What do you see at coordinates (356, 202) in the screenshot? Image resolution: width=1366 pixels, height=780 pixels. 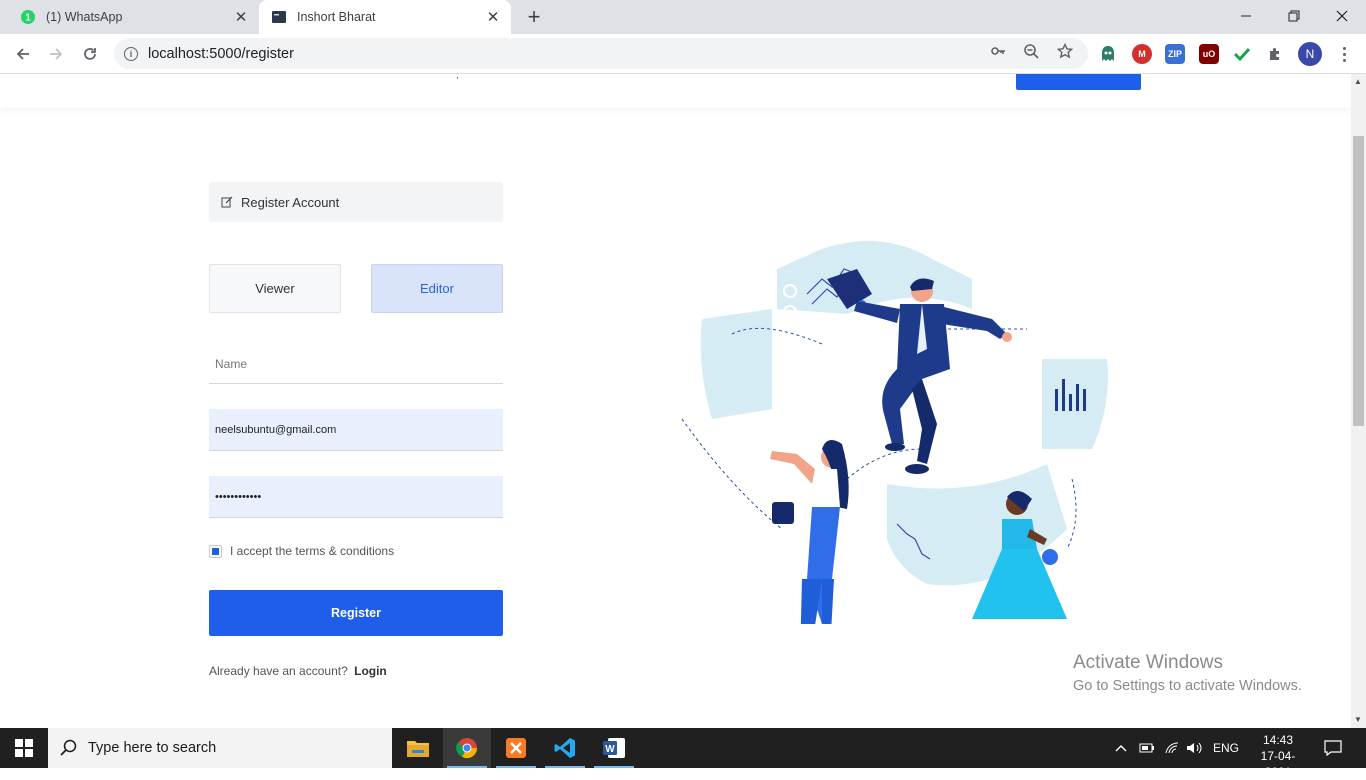 I see `form-heading: Register Account` at bounding box center [356, 202].